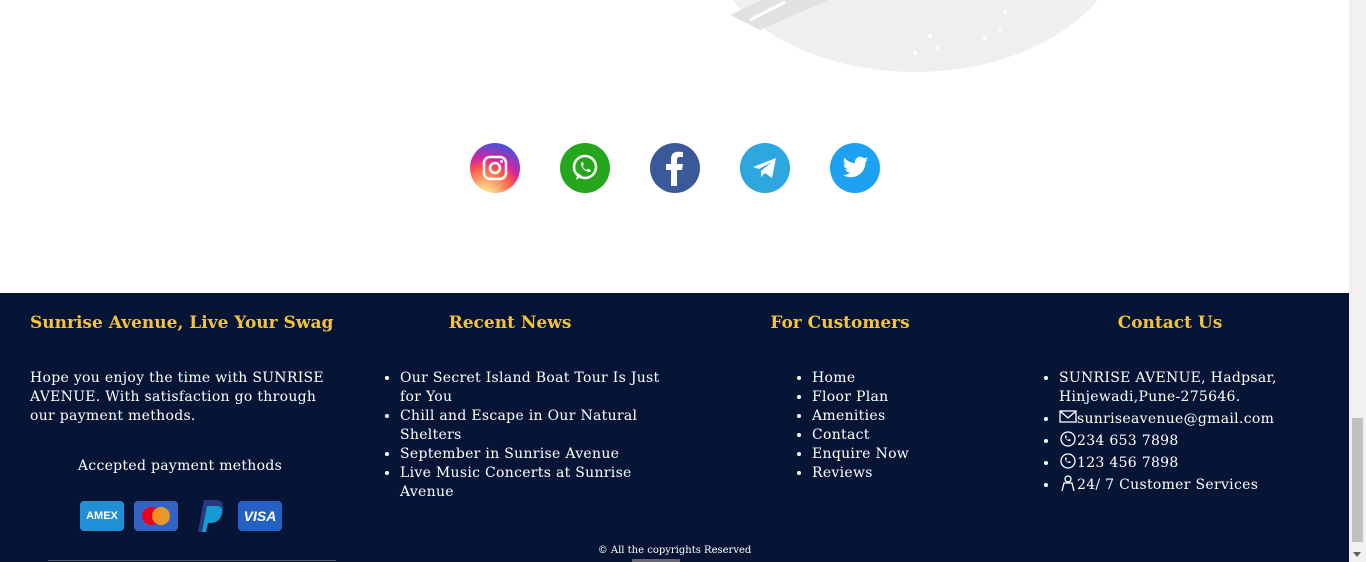 Image resolution: width=1366 pixels, height=562 pixels. What do you see at coordinates (1200, 463) in the screenshot?
I see `contact-phone-item: 123 456 7898` at bounding box center [1200, 463].